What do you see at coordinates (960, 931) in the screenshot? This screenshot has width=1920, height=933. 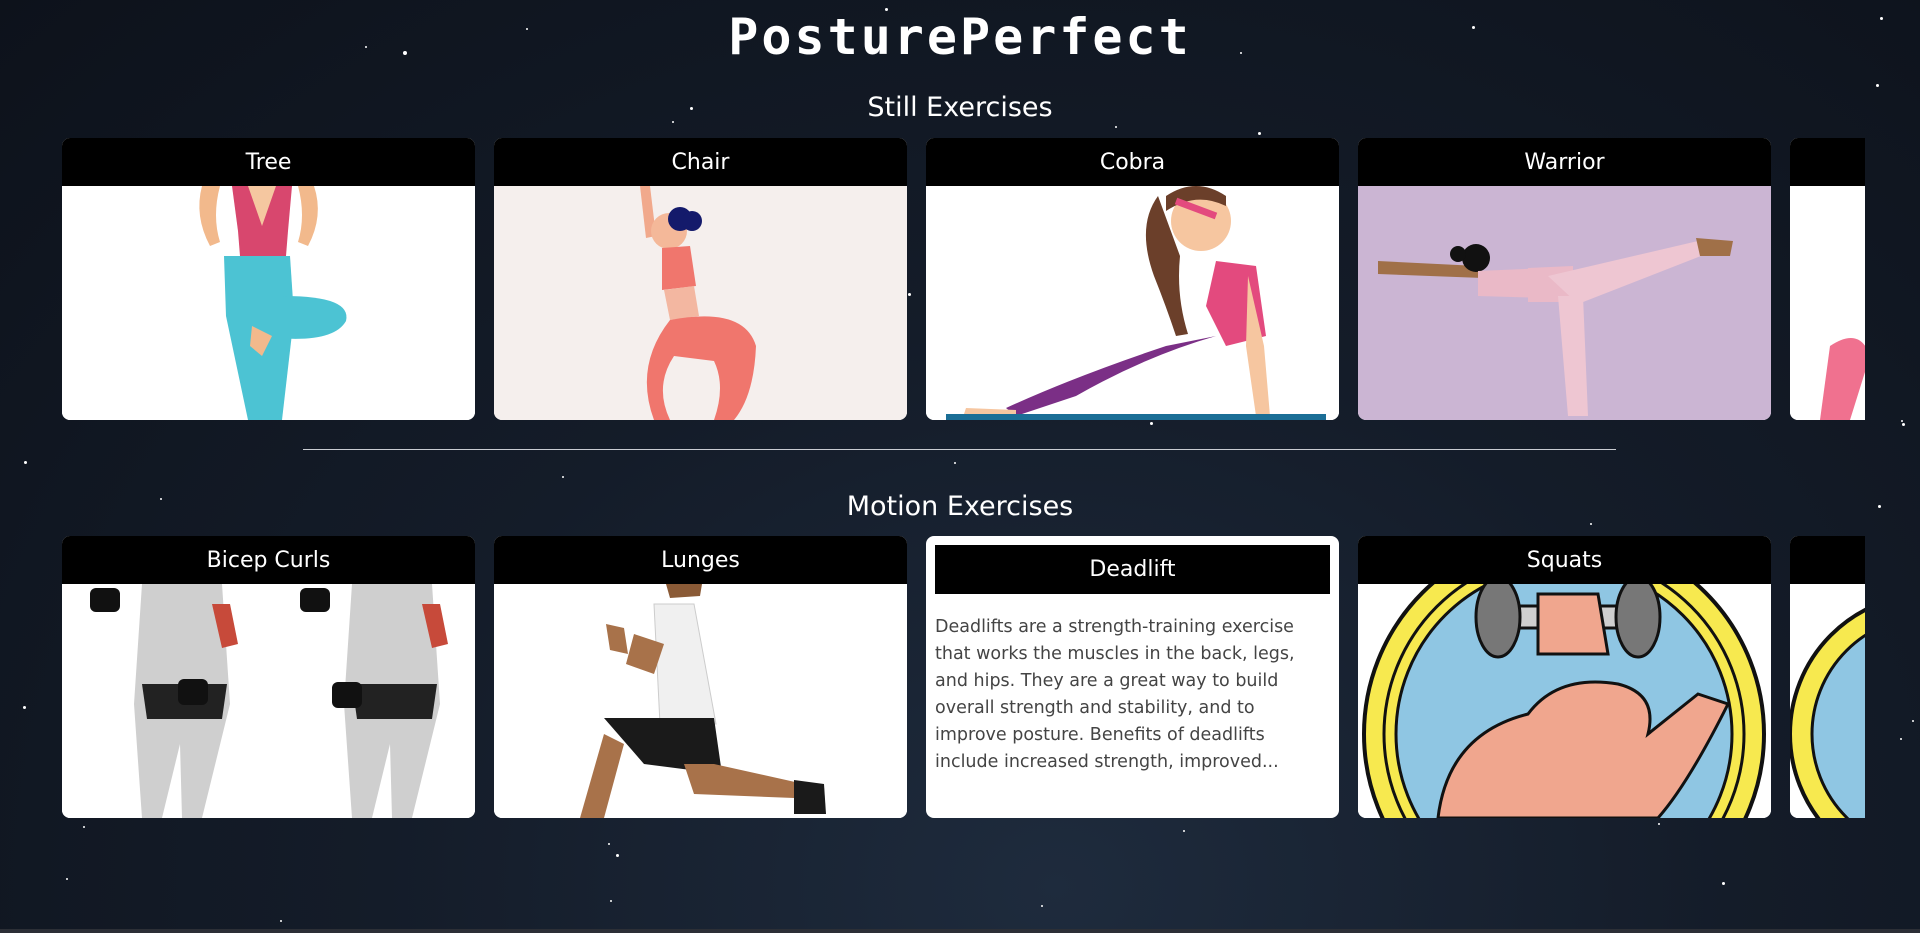 I see `bottom-bar` at bounding box center [960, 931].